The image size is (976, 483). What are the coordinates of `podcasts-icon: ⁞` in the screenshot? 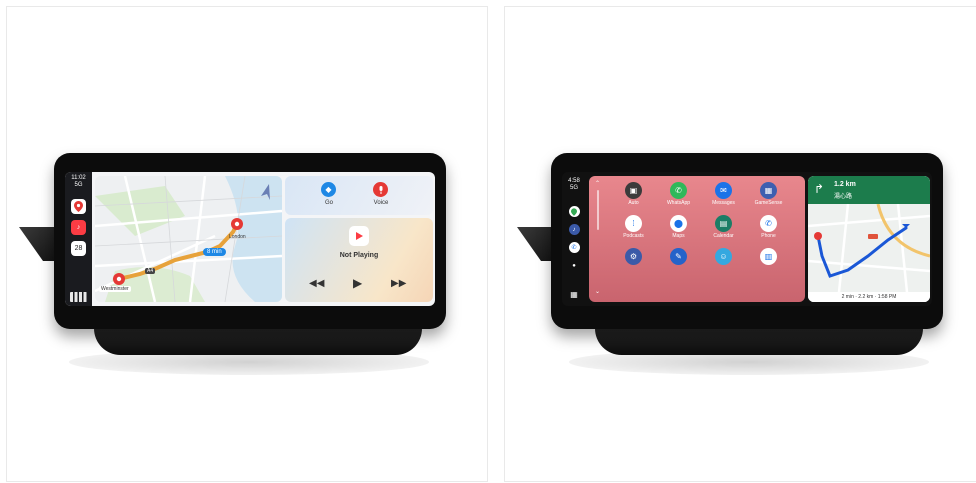 It's located at (633, 223).